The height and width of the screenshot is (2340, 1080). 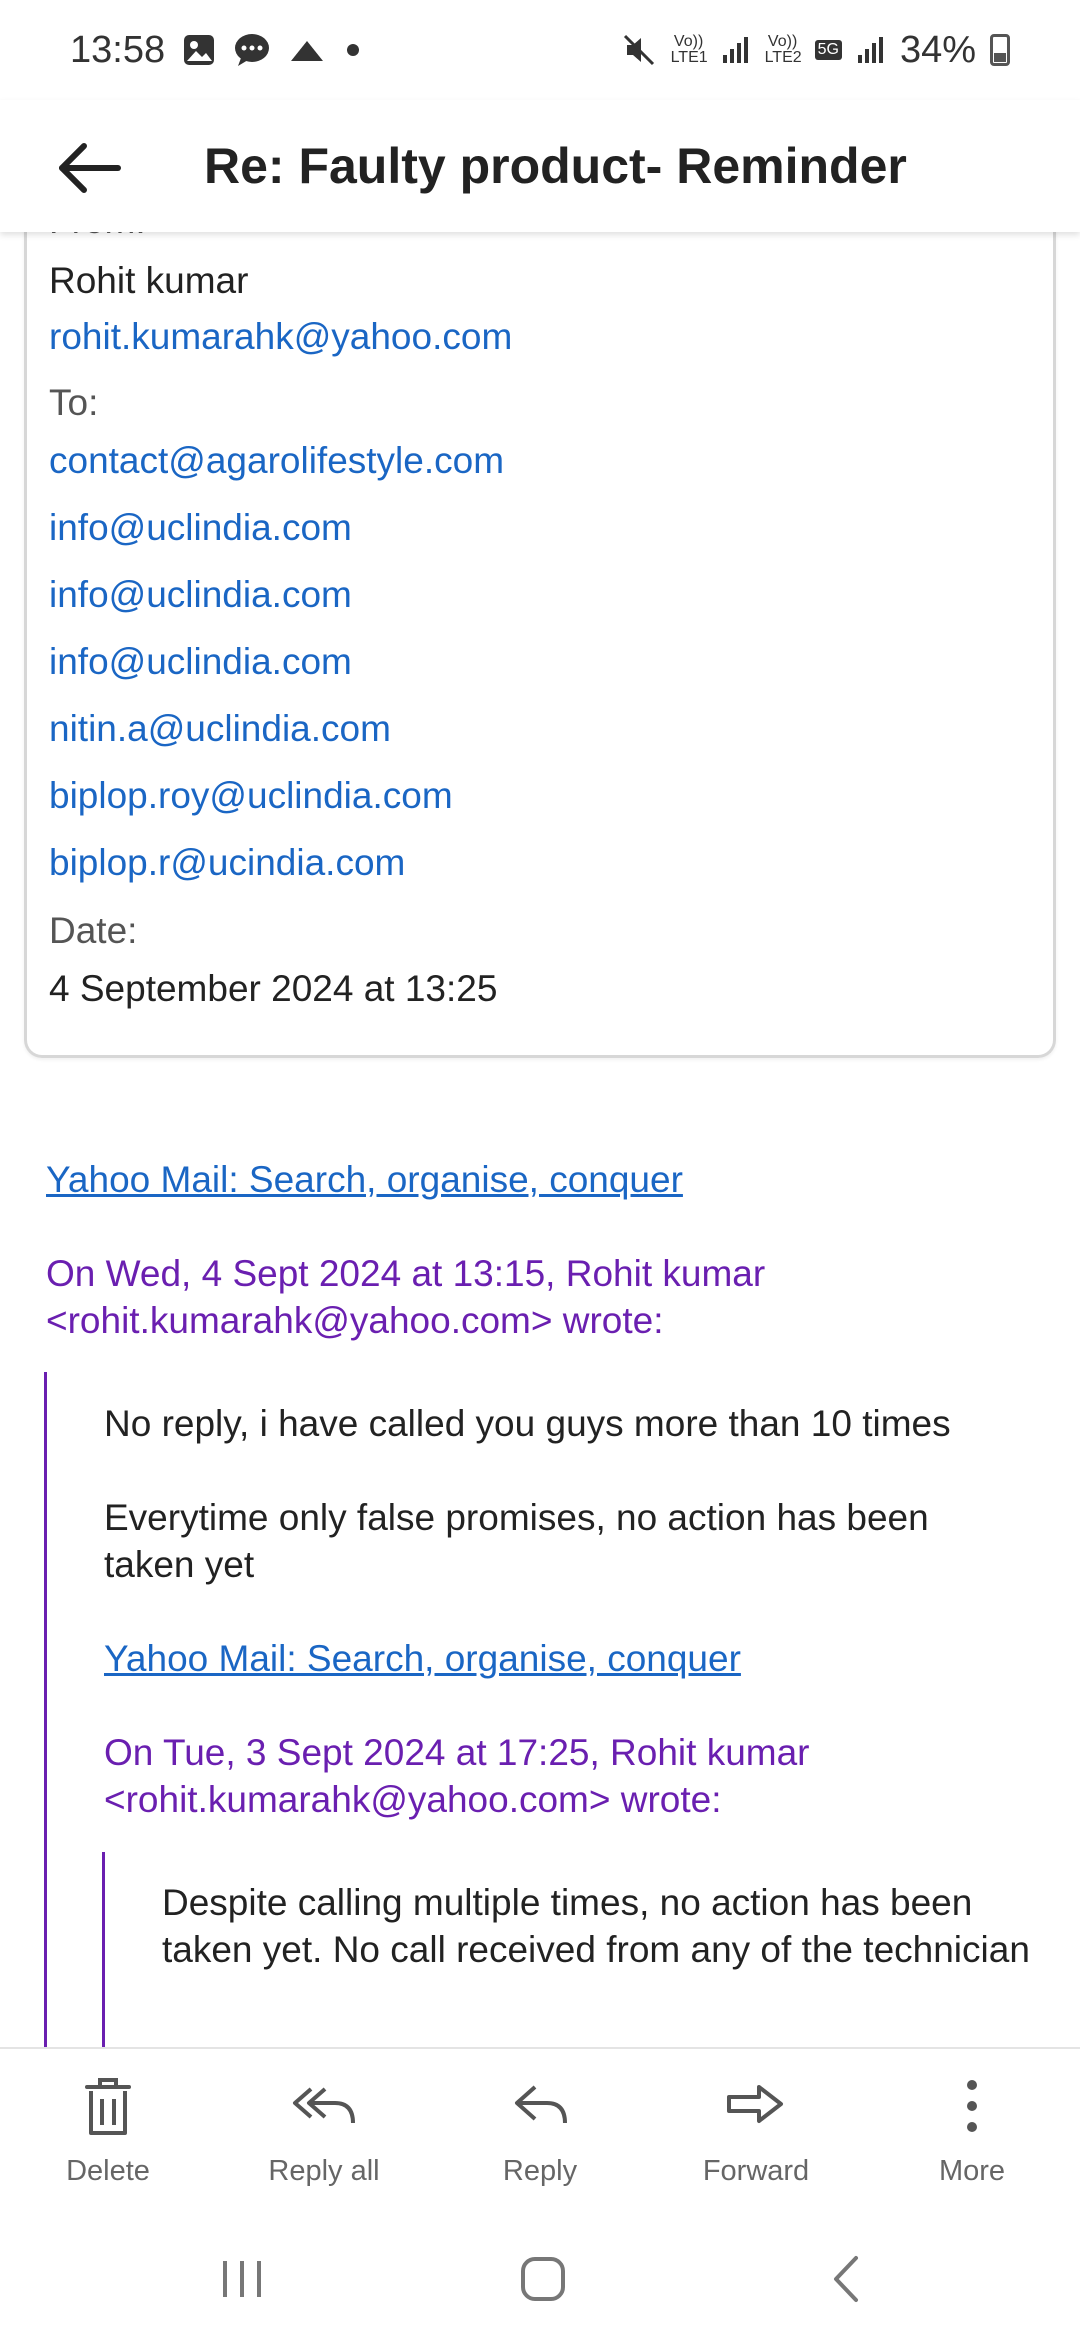 What do you see at coordinates (280, 337) in the screenshot?
I see `sender-email: rohit.kumarahk@yahoo.com` at bounding box center [280, 337].